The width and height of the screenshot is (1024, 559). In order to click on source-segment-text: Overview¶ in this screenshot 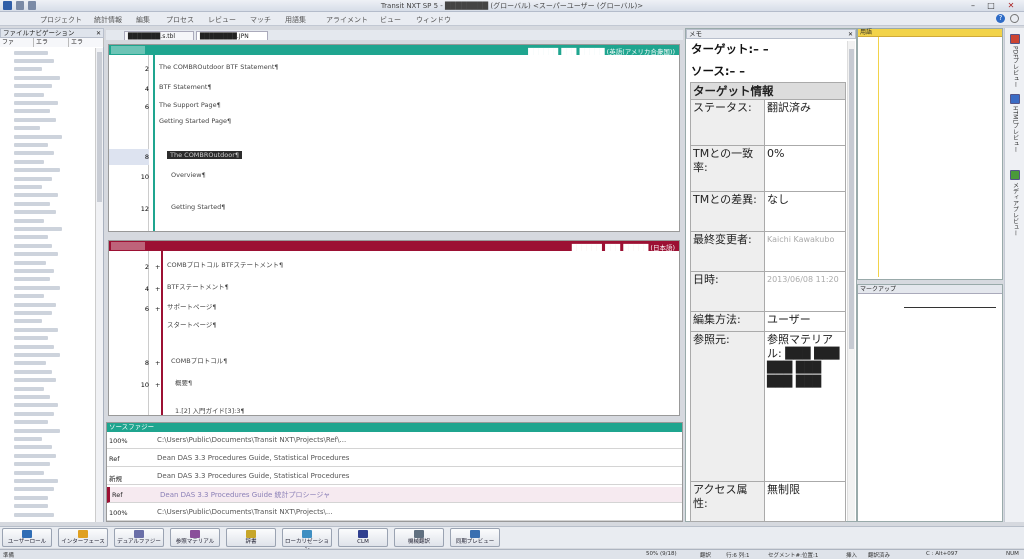, I will do `click(188, 175)`.